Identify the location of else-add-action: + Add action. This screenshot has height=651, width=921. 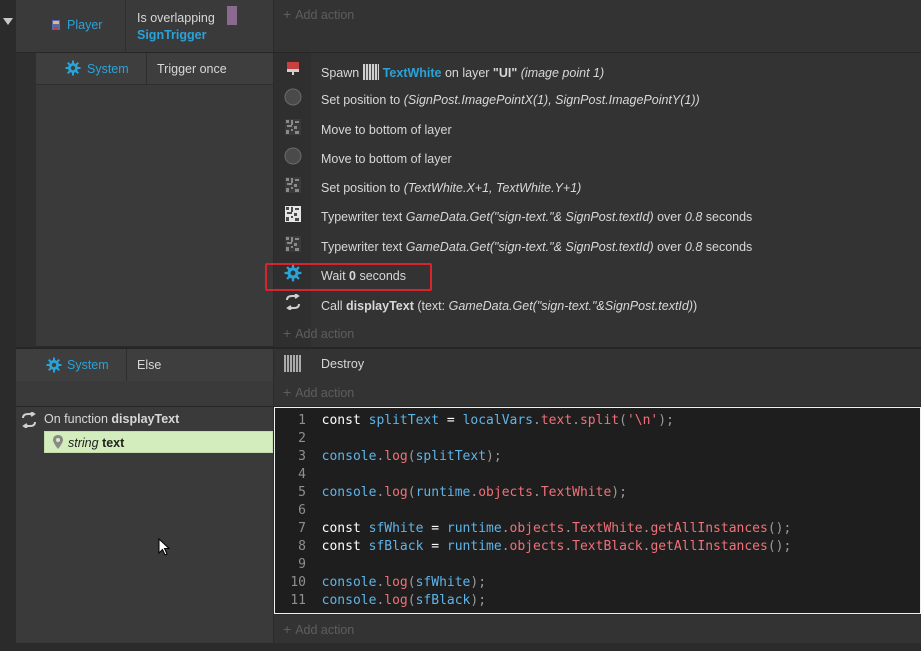
(318, 392).